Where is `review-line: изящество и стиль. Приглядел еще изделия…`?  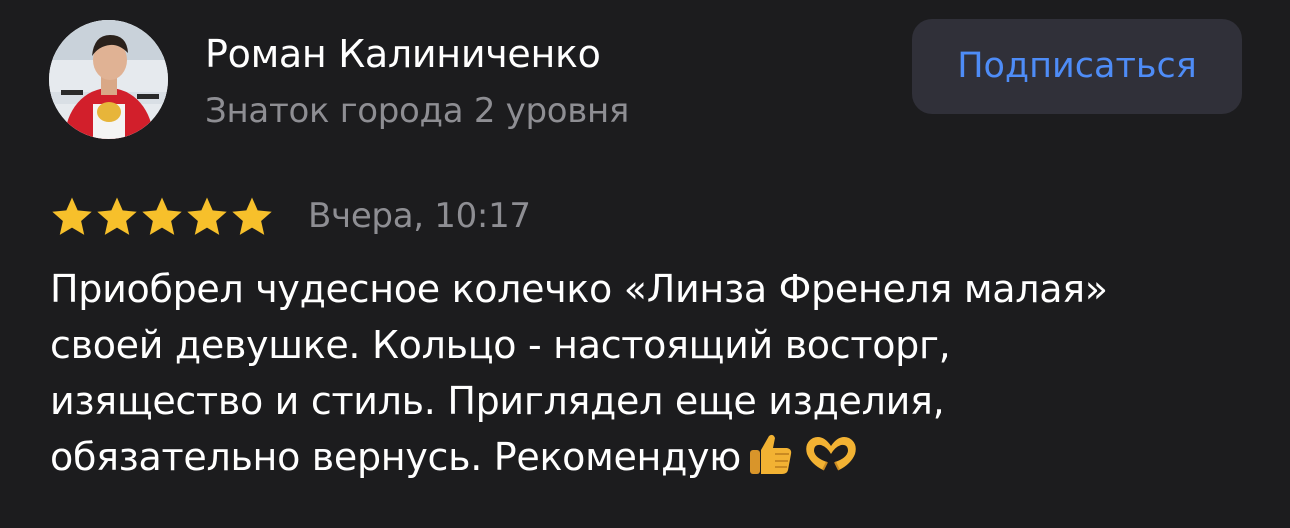
review-line: изящество и стиль. Приглядел еще изделия… is located at coordinates (497, 401).